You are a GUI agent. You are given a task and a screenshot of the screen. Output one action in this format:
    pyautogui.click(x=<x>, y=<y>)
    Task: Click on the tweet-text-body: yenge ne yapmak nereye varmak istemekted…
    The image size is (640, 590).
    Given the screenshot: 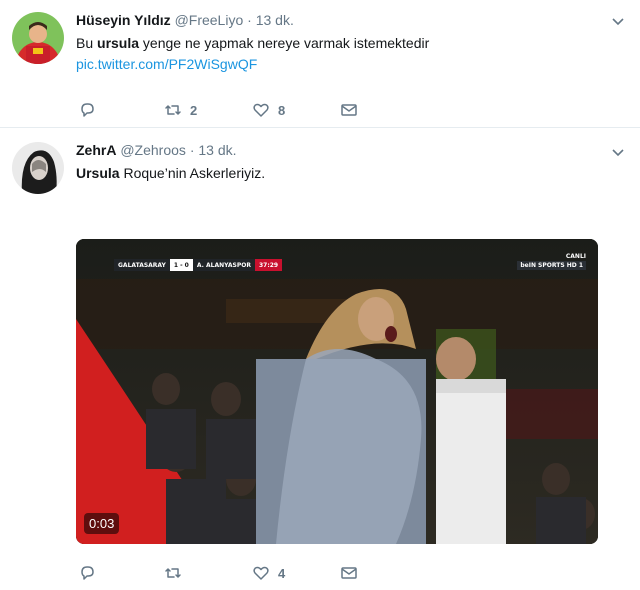 What is the action you would take?
    pyautogui.click(x=284, y=43)
    